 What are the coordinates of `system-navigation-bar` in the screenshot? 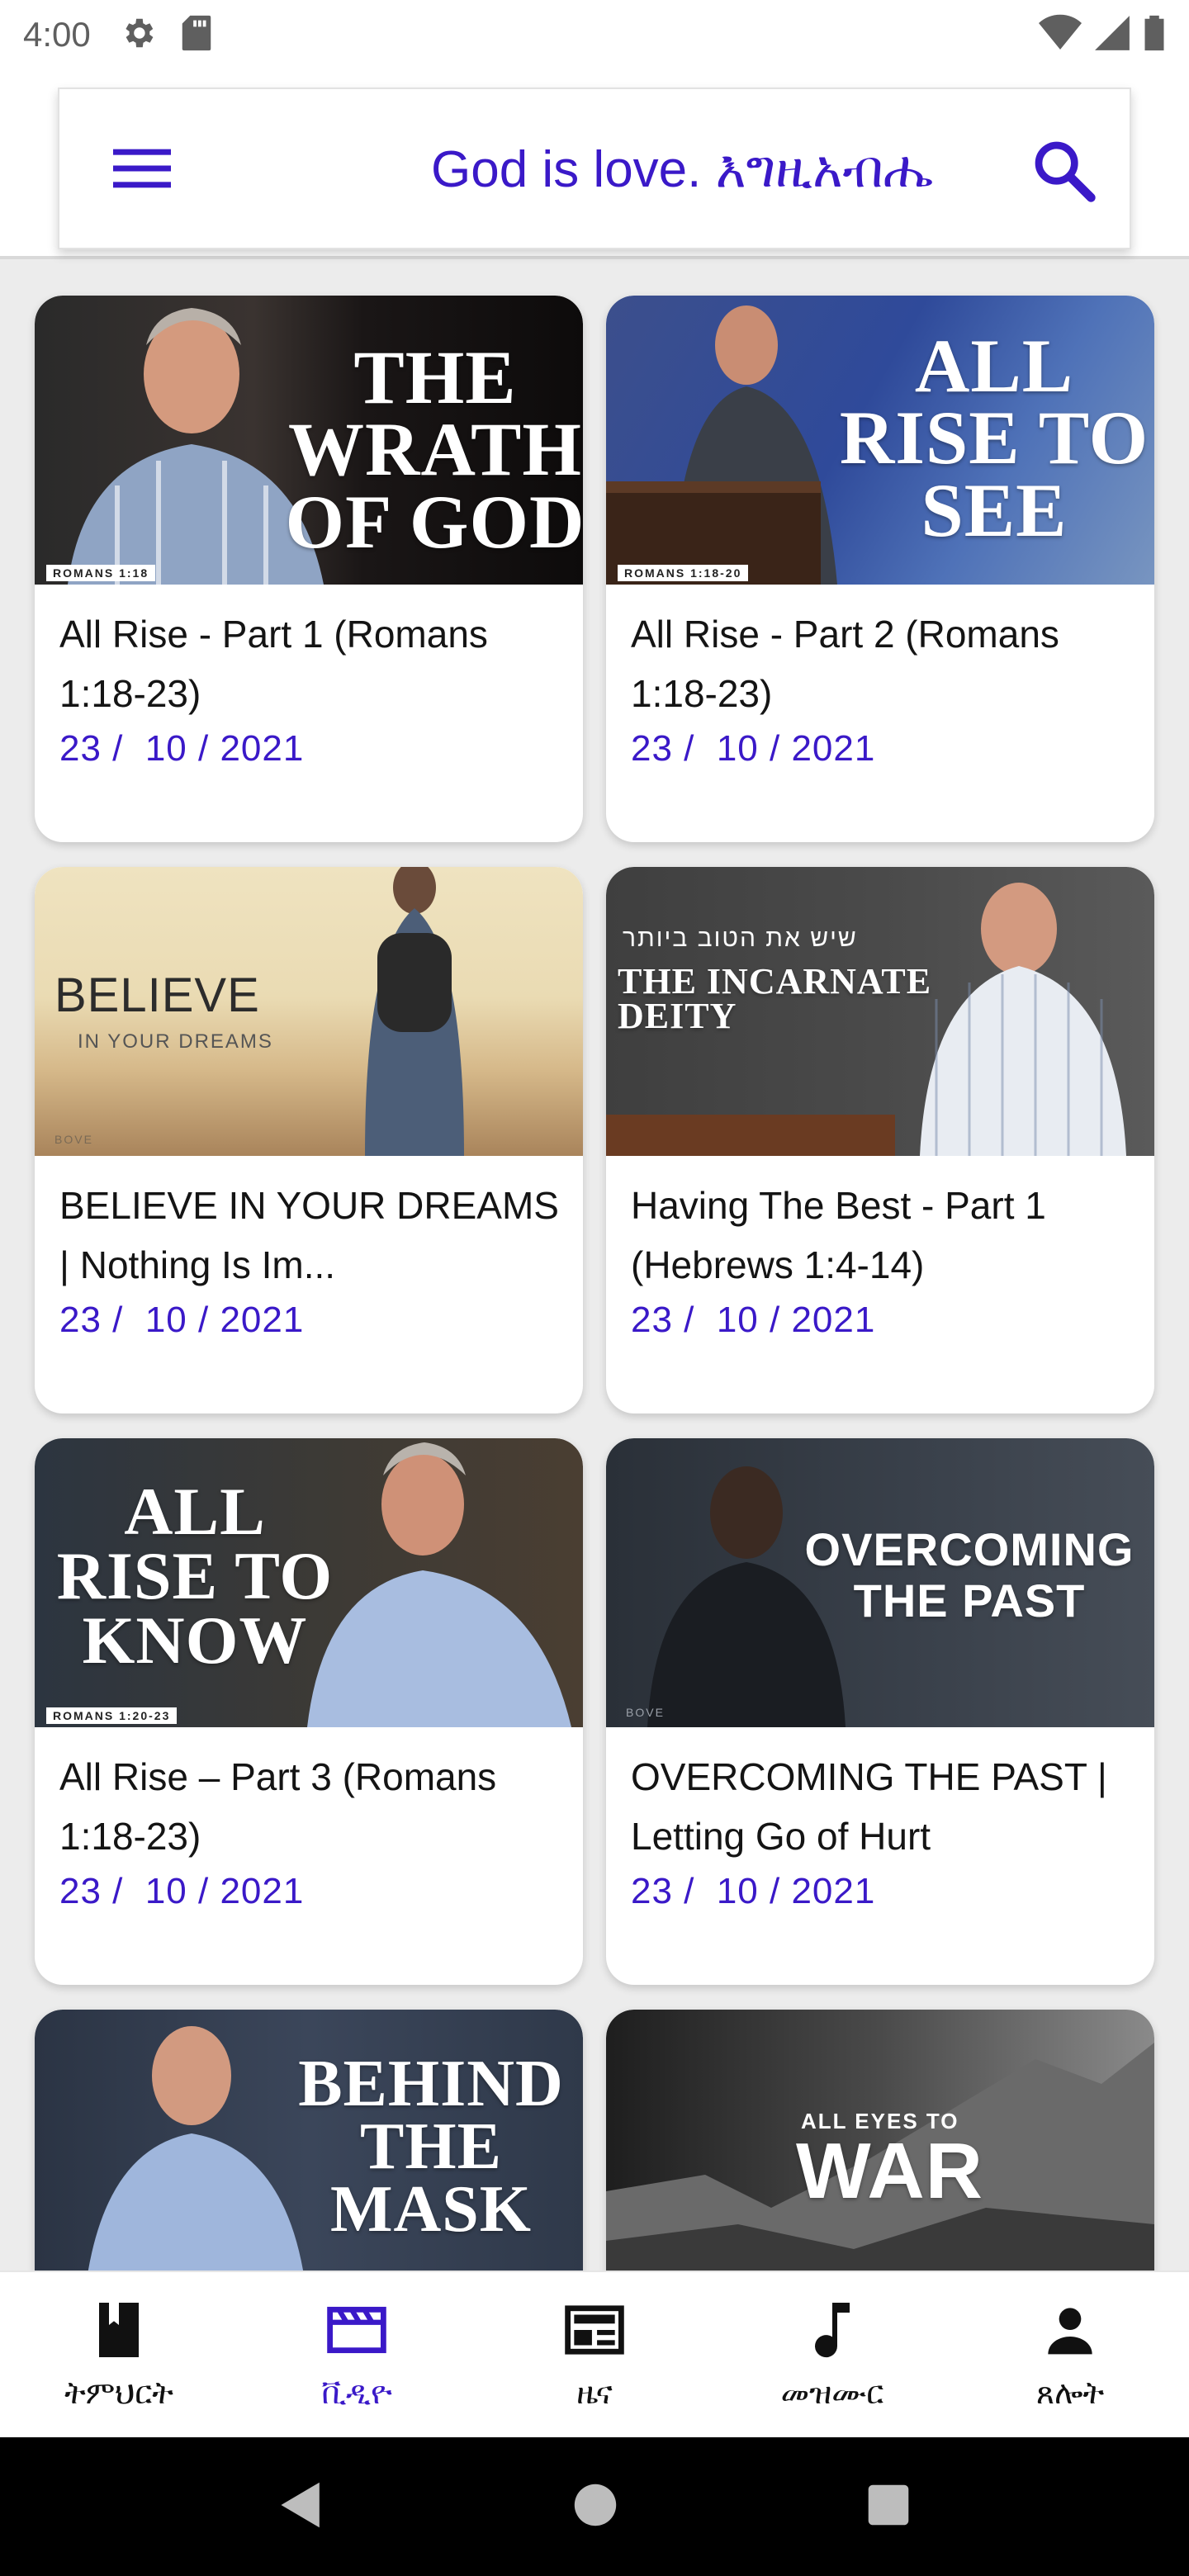 It's located at (594, 2506).